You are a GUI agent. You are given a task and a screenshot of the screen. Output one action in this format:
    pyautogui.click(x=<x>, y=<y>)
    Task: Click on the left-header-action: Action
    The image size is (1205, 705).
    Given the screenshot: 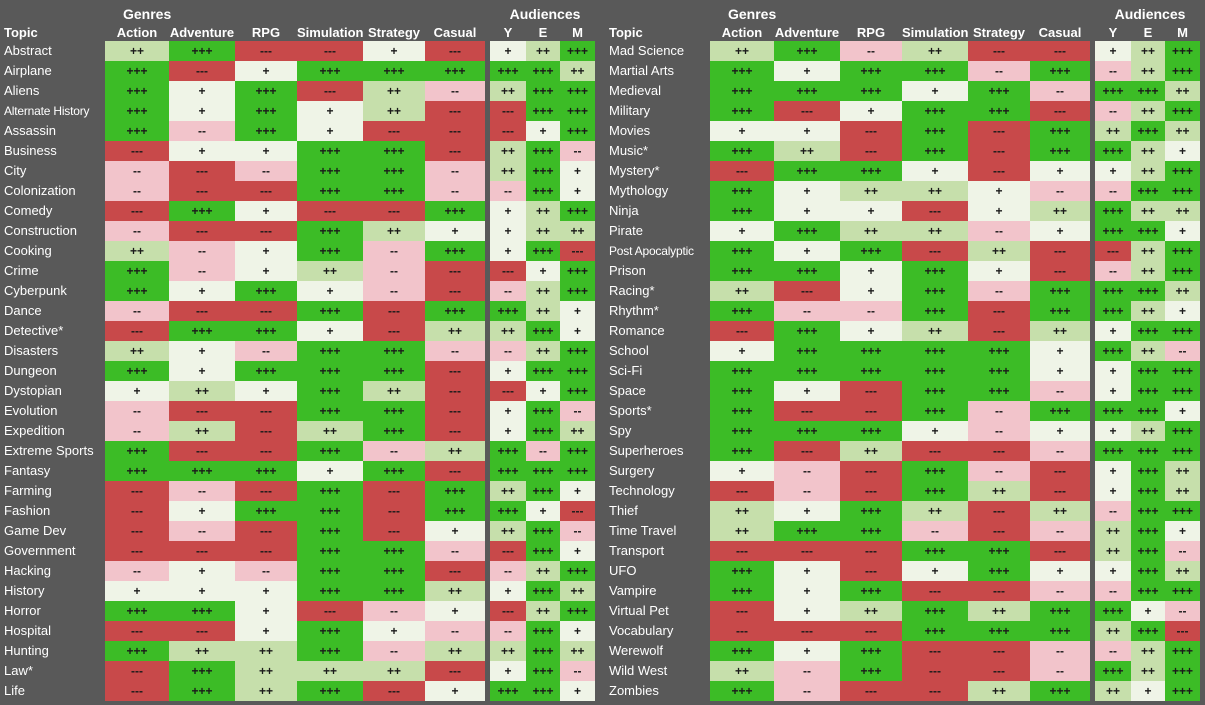 What is the action you would take?
    pyautogui.click(x=137, y=32)
    